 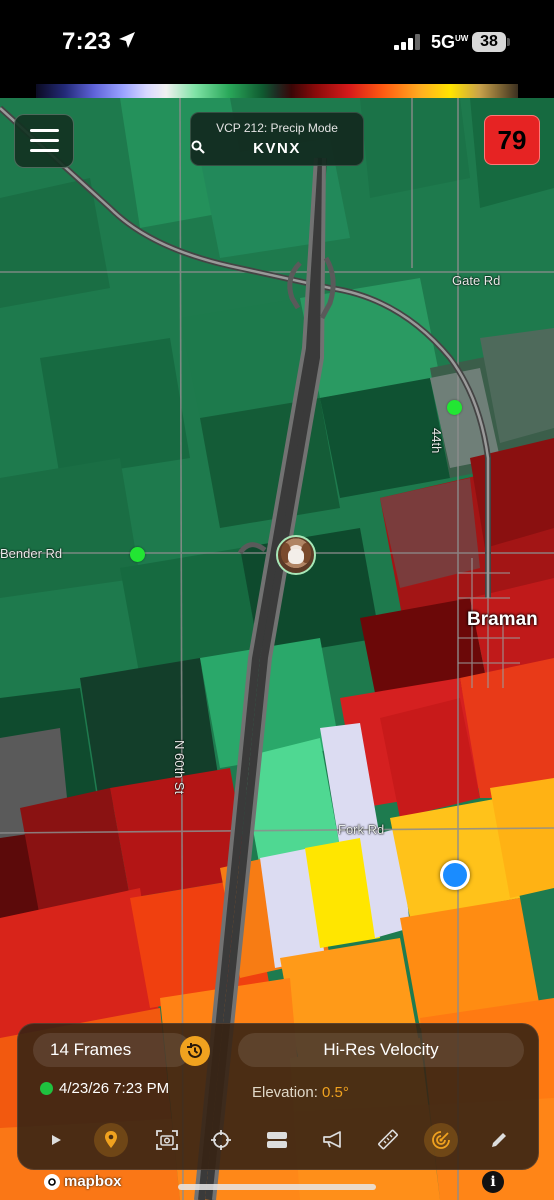 What do you see at coordinates (277, 1187) in the screenshot?
I see `home-indicator` at bounding box center [277, 1187].